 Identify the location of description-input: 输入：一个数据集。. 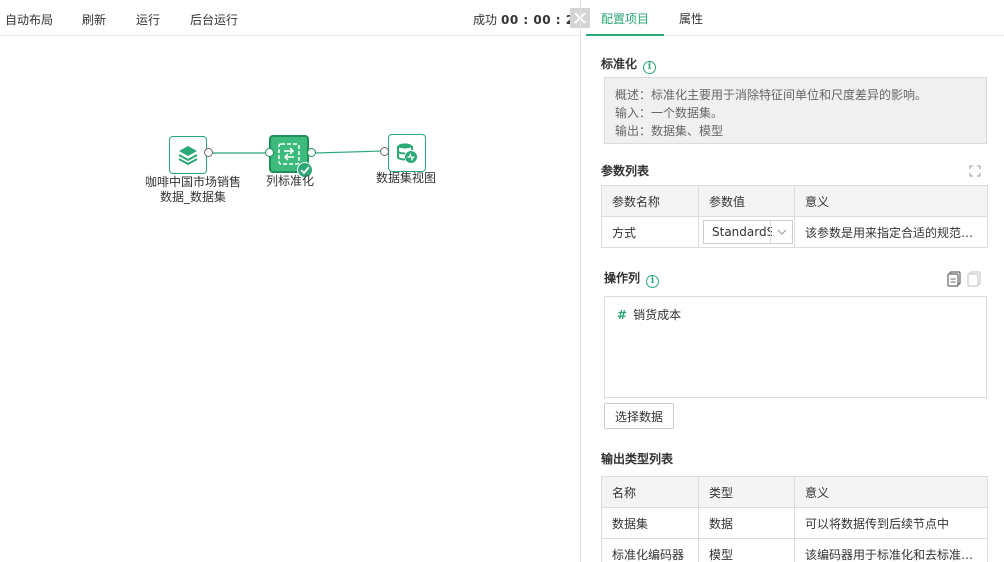
(669, 113).